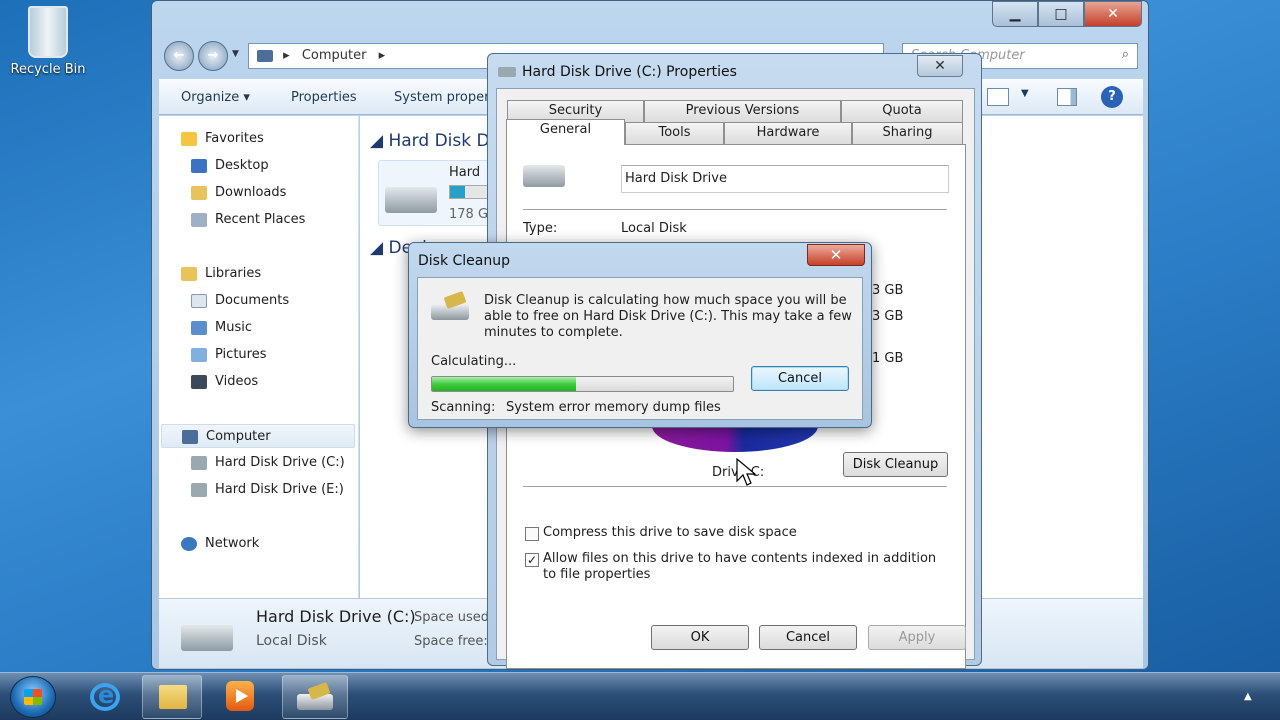 The image size is (1280, 720). I want to click on tab-general: General, so click(565, 132).